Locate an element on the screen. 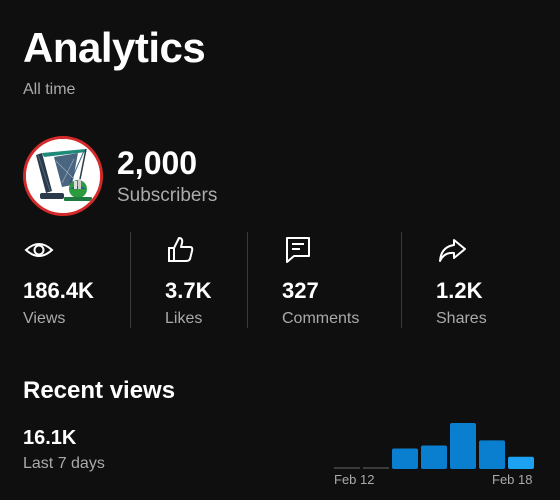  recent-views-value: 16.1K is located at coordinates (50, 438).